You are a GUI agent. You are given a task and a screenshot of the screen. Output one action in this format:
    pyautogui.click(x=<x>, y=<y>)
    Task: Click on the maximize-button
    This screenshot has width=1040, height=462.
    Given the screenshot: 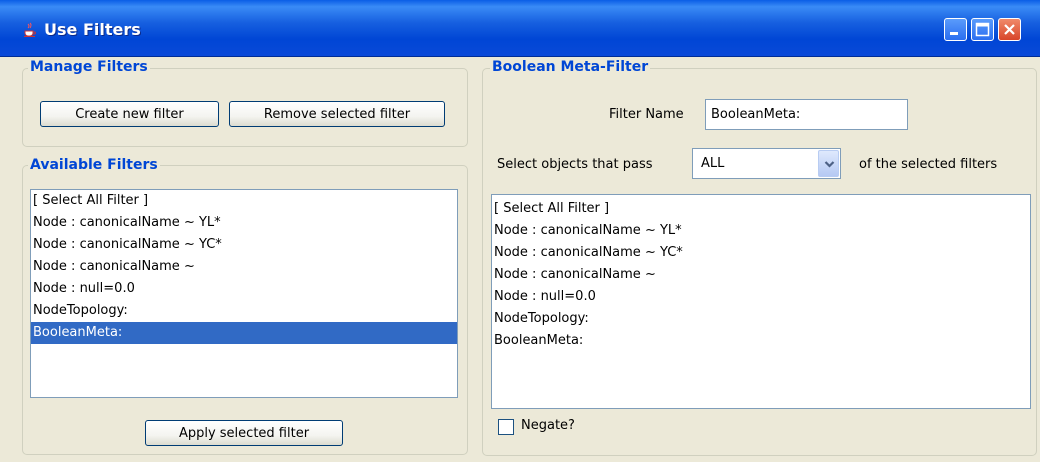 What is the action you would take?
    pyautogui.click(x=982, y=29)
    